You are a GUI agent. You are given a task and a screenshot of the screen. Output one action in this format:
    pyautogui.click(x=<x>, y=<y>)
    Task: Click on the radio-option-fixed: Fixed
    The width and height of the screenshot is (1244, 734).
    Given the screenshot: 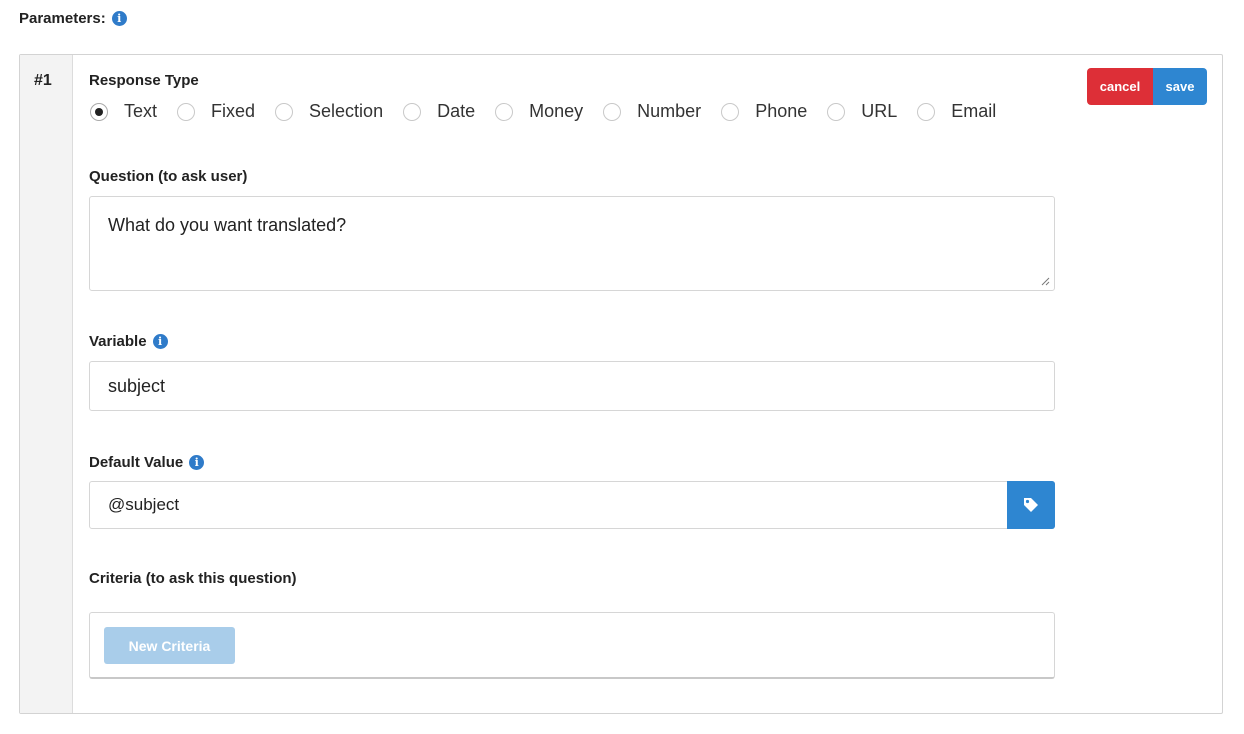 What is the action you would take?
    pyautogui.click(x=216, y=111)
    